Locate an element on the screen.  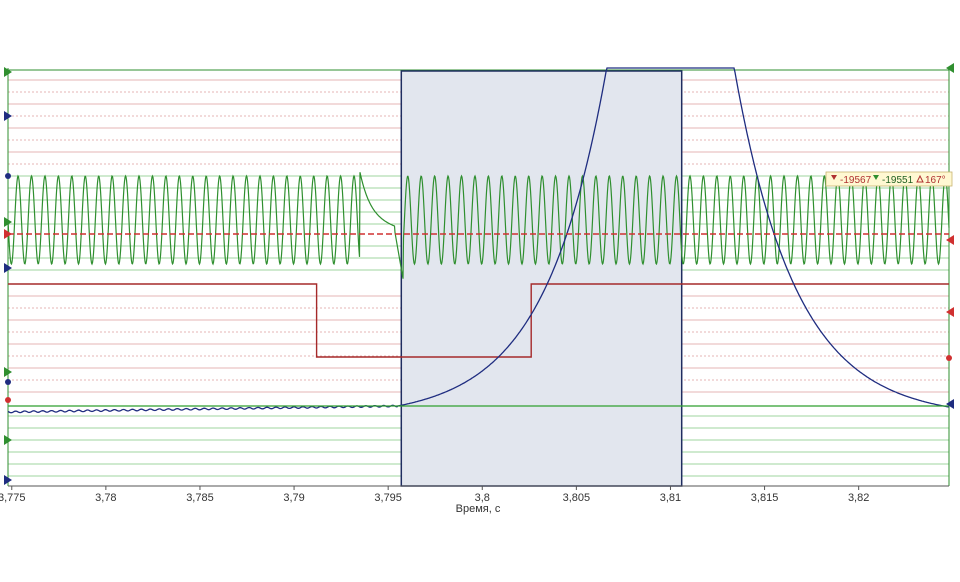
x-tick-label: 3,775 is located at coordinates (13, 498).